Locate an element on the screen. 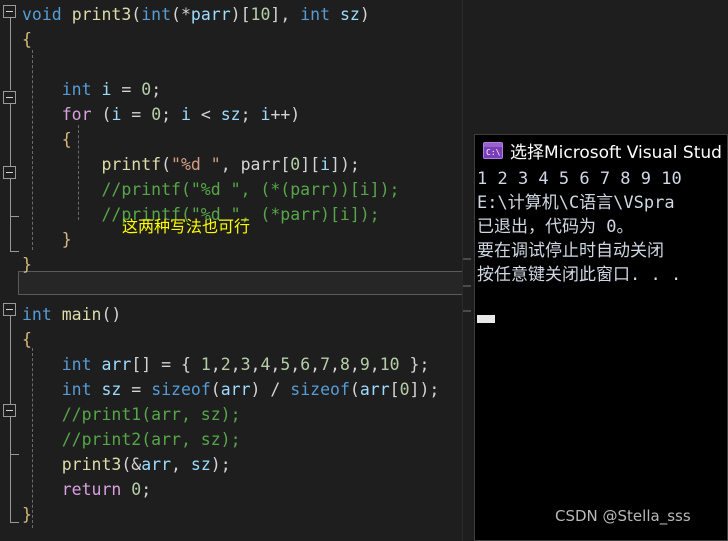 The image size is (728, 541). code-line-13: int main() is located at coordinates (71, 314).